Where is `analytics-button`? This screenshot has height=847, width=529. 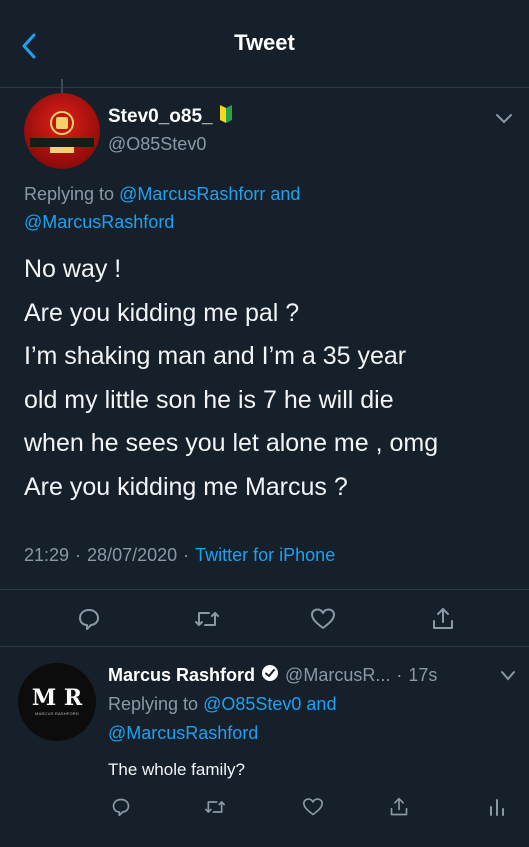 analytics-button is located at coordinates (497, 807).